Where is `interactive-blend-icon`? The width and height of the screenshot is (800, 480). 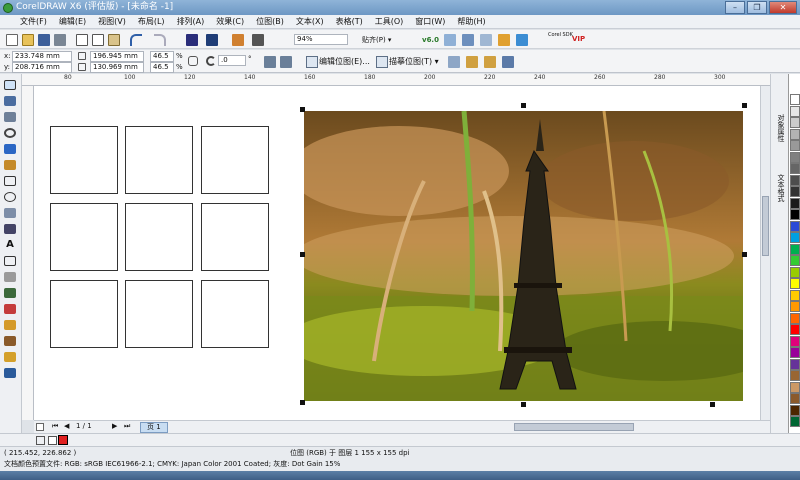
interactive-blend-icon is located at coordinates (10, 309).